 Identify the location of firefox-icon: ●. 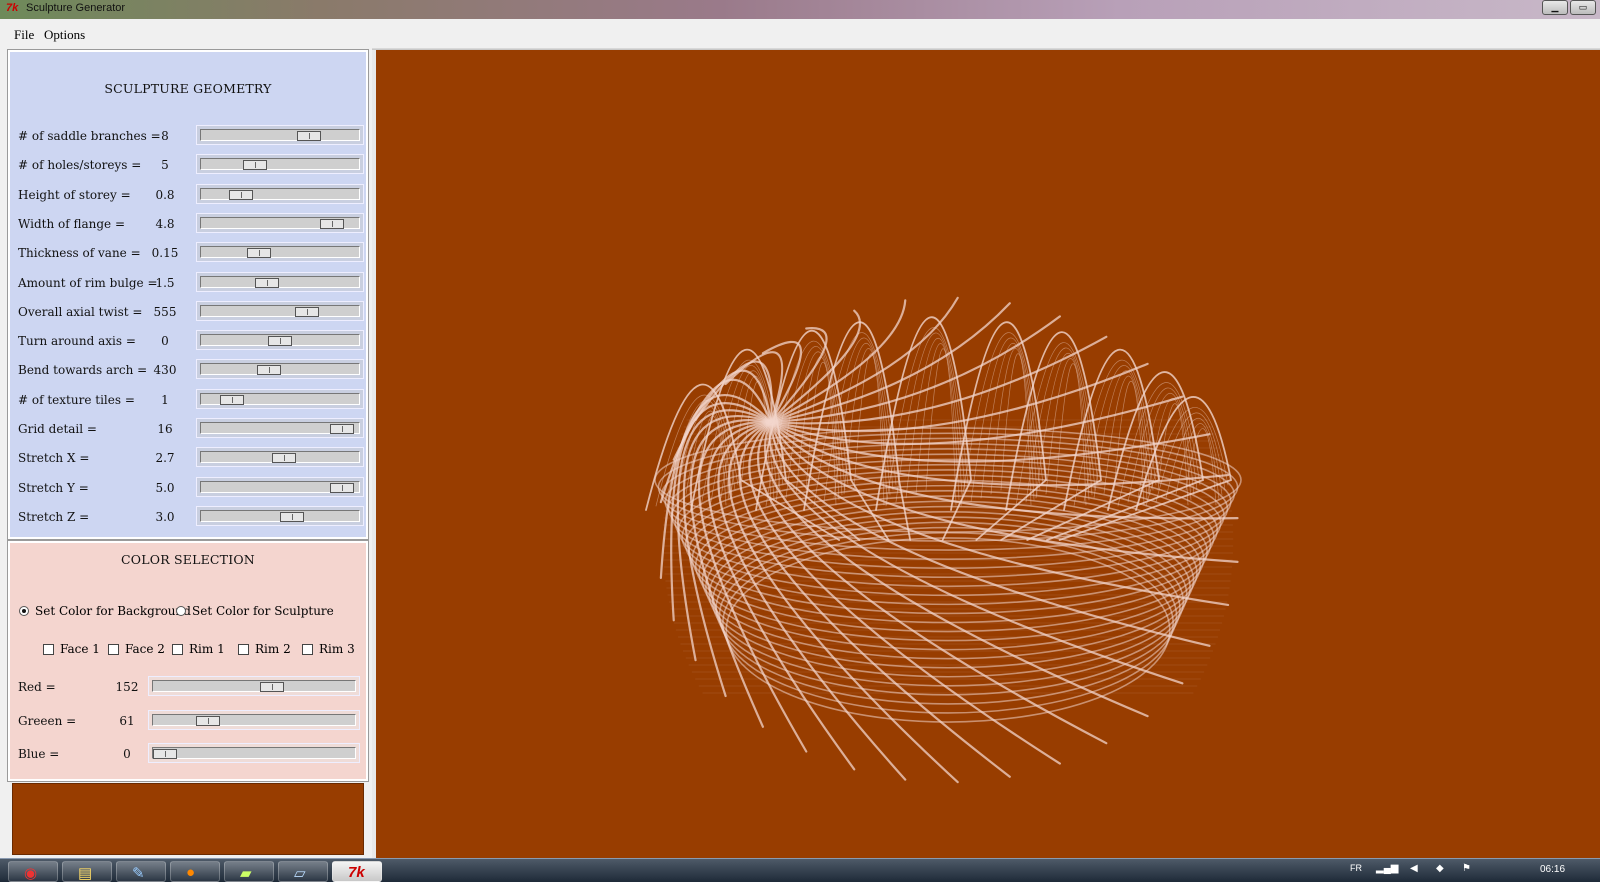
(195, 871).